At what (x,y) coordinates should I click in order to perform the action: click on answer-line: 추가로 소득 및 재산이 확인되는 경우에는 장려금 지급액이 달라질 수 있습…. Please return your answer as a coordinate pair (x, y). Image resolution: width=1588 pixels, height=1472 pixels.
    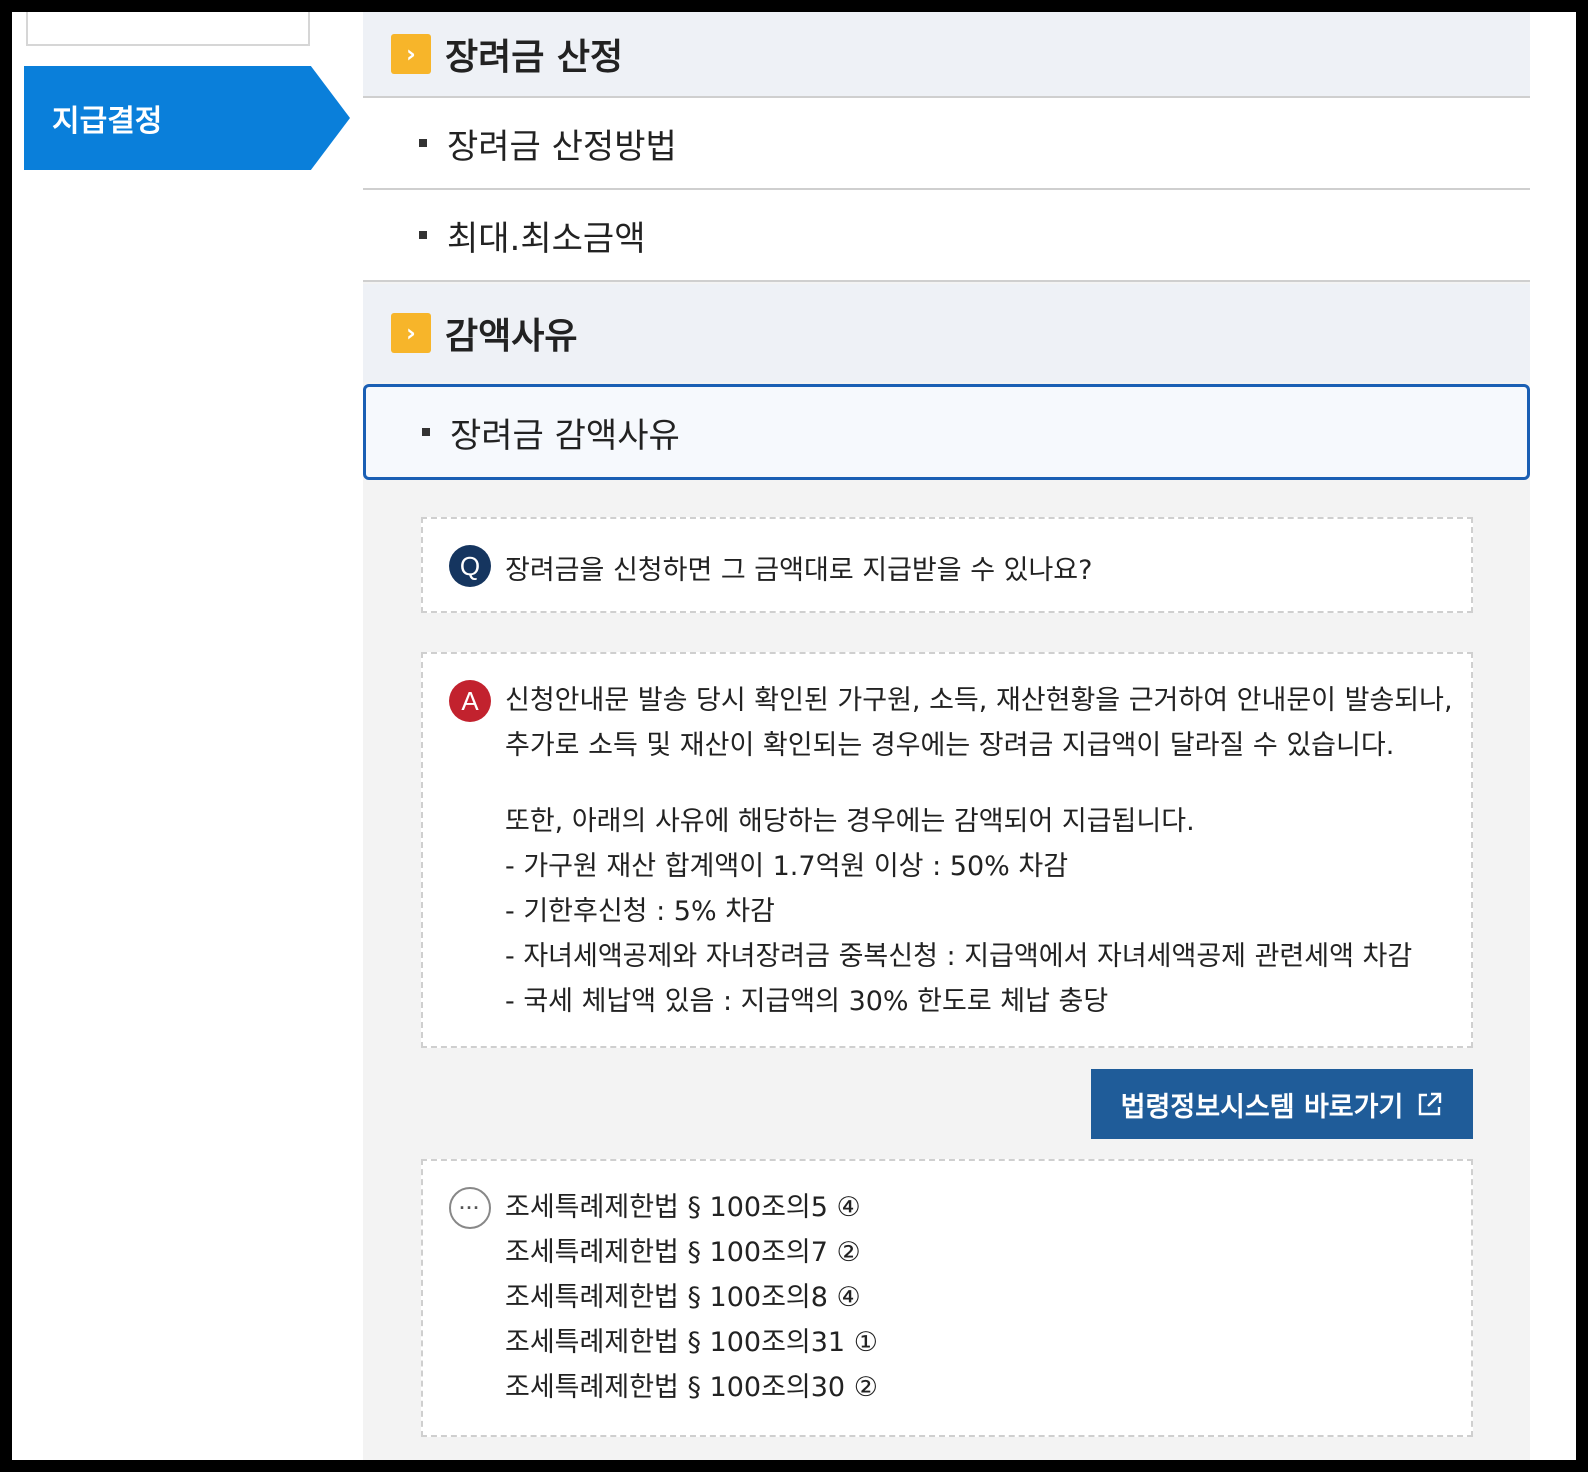
    Looking at the image, I should click on (950, 745).